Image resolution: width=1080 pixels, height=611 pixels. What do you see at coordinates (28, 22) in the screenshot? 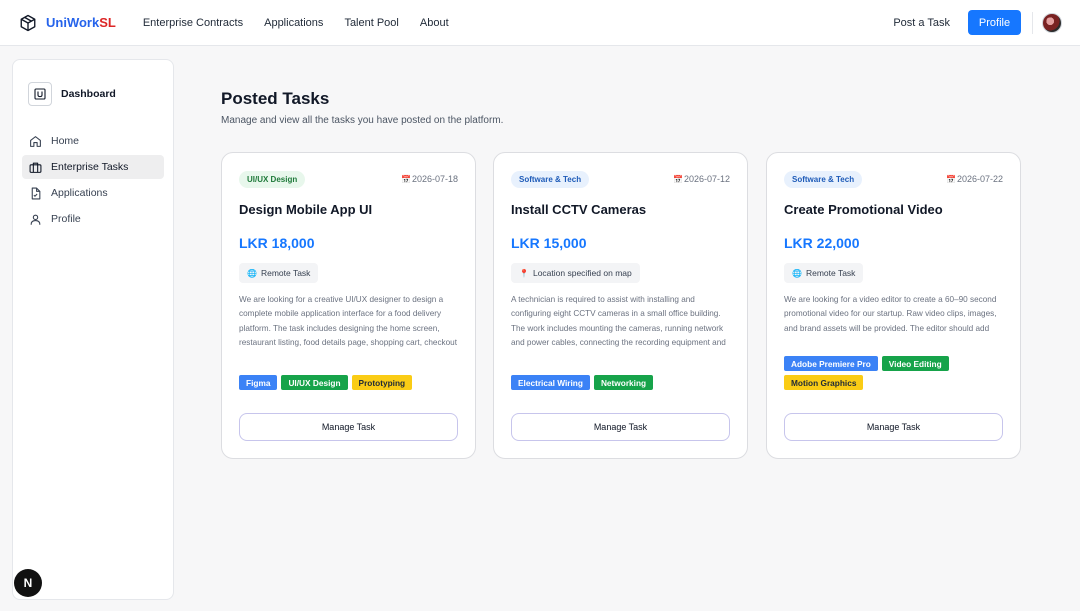
I see `cube-icon` at bounding box center [28, 22].